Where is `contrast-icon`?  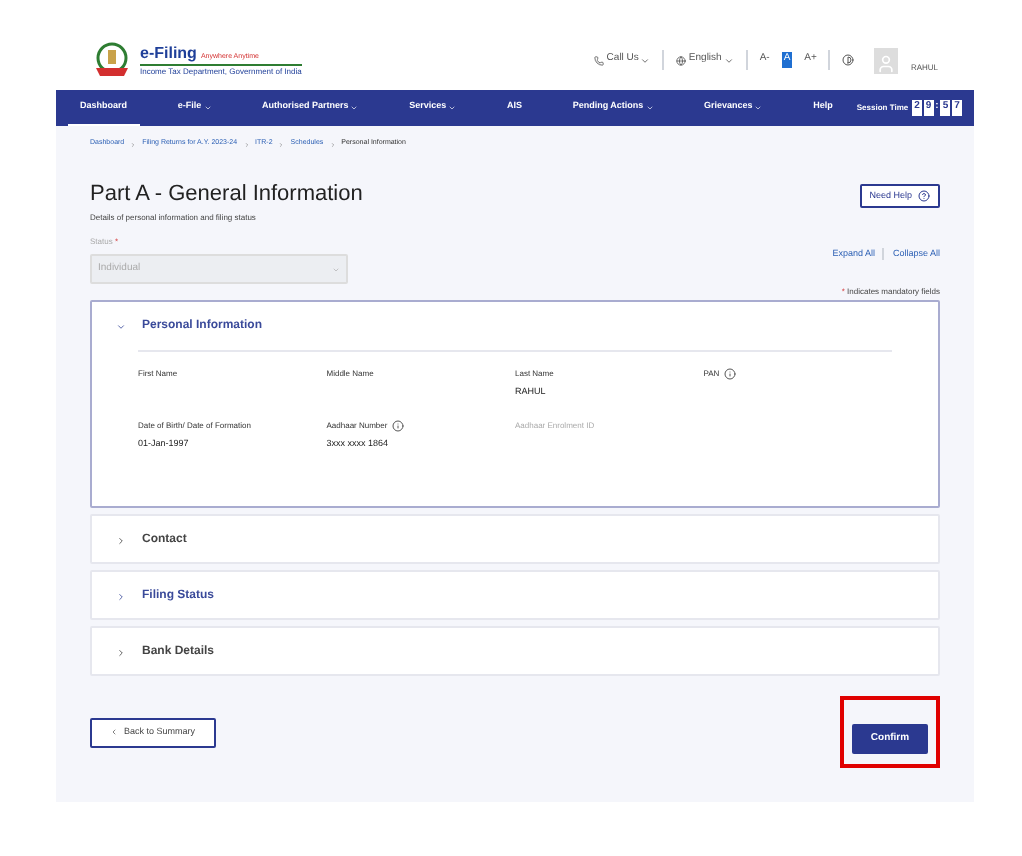 contrast-icon is located at coordinates (848, 60).